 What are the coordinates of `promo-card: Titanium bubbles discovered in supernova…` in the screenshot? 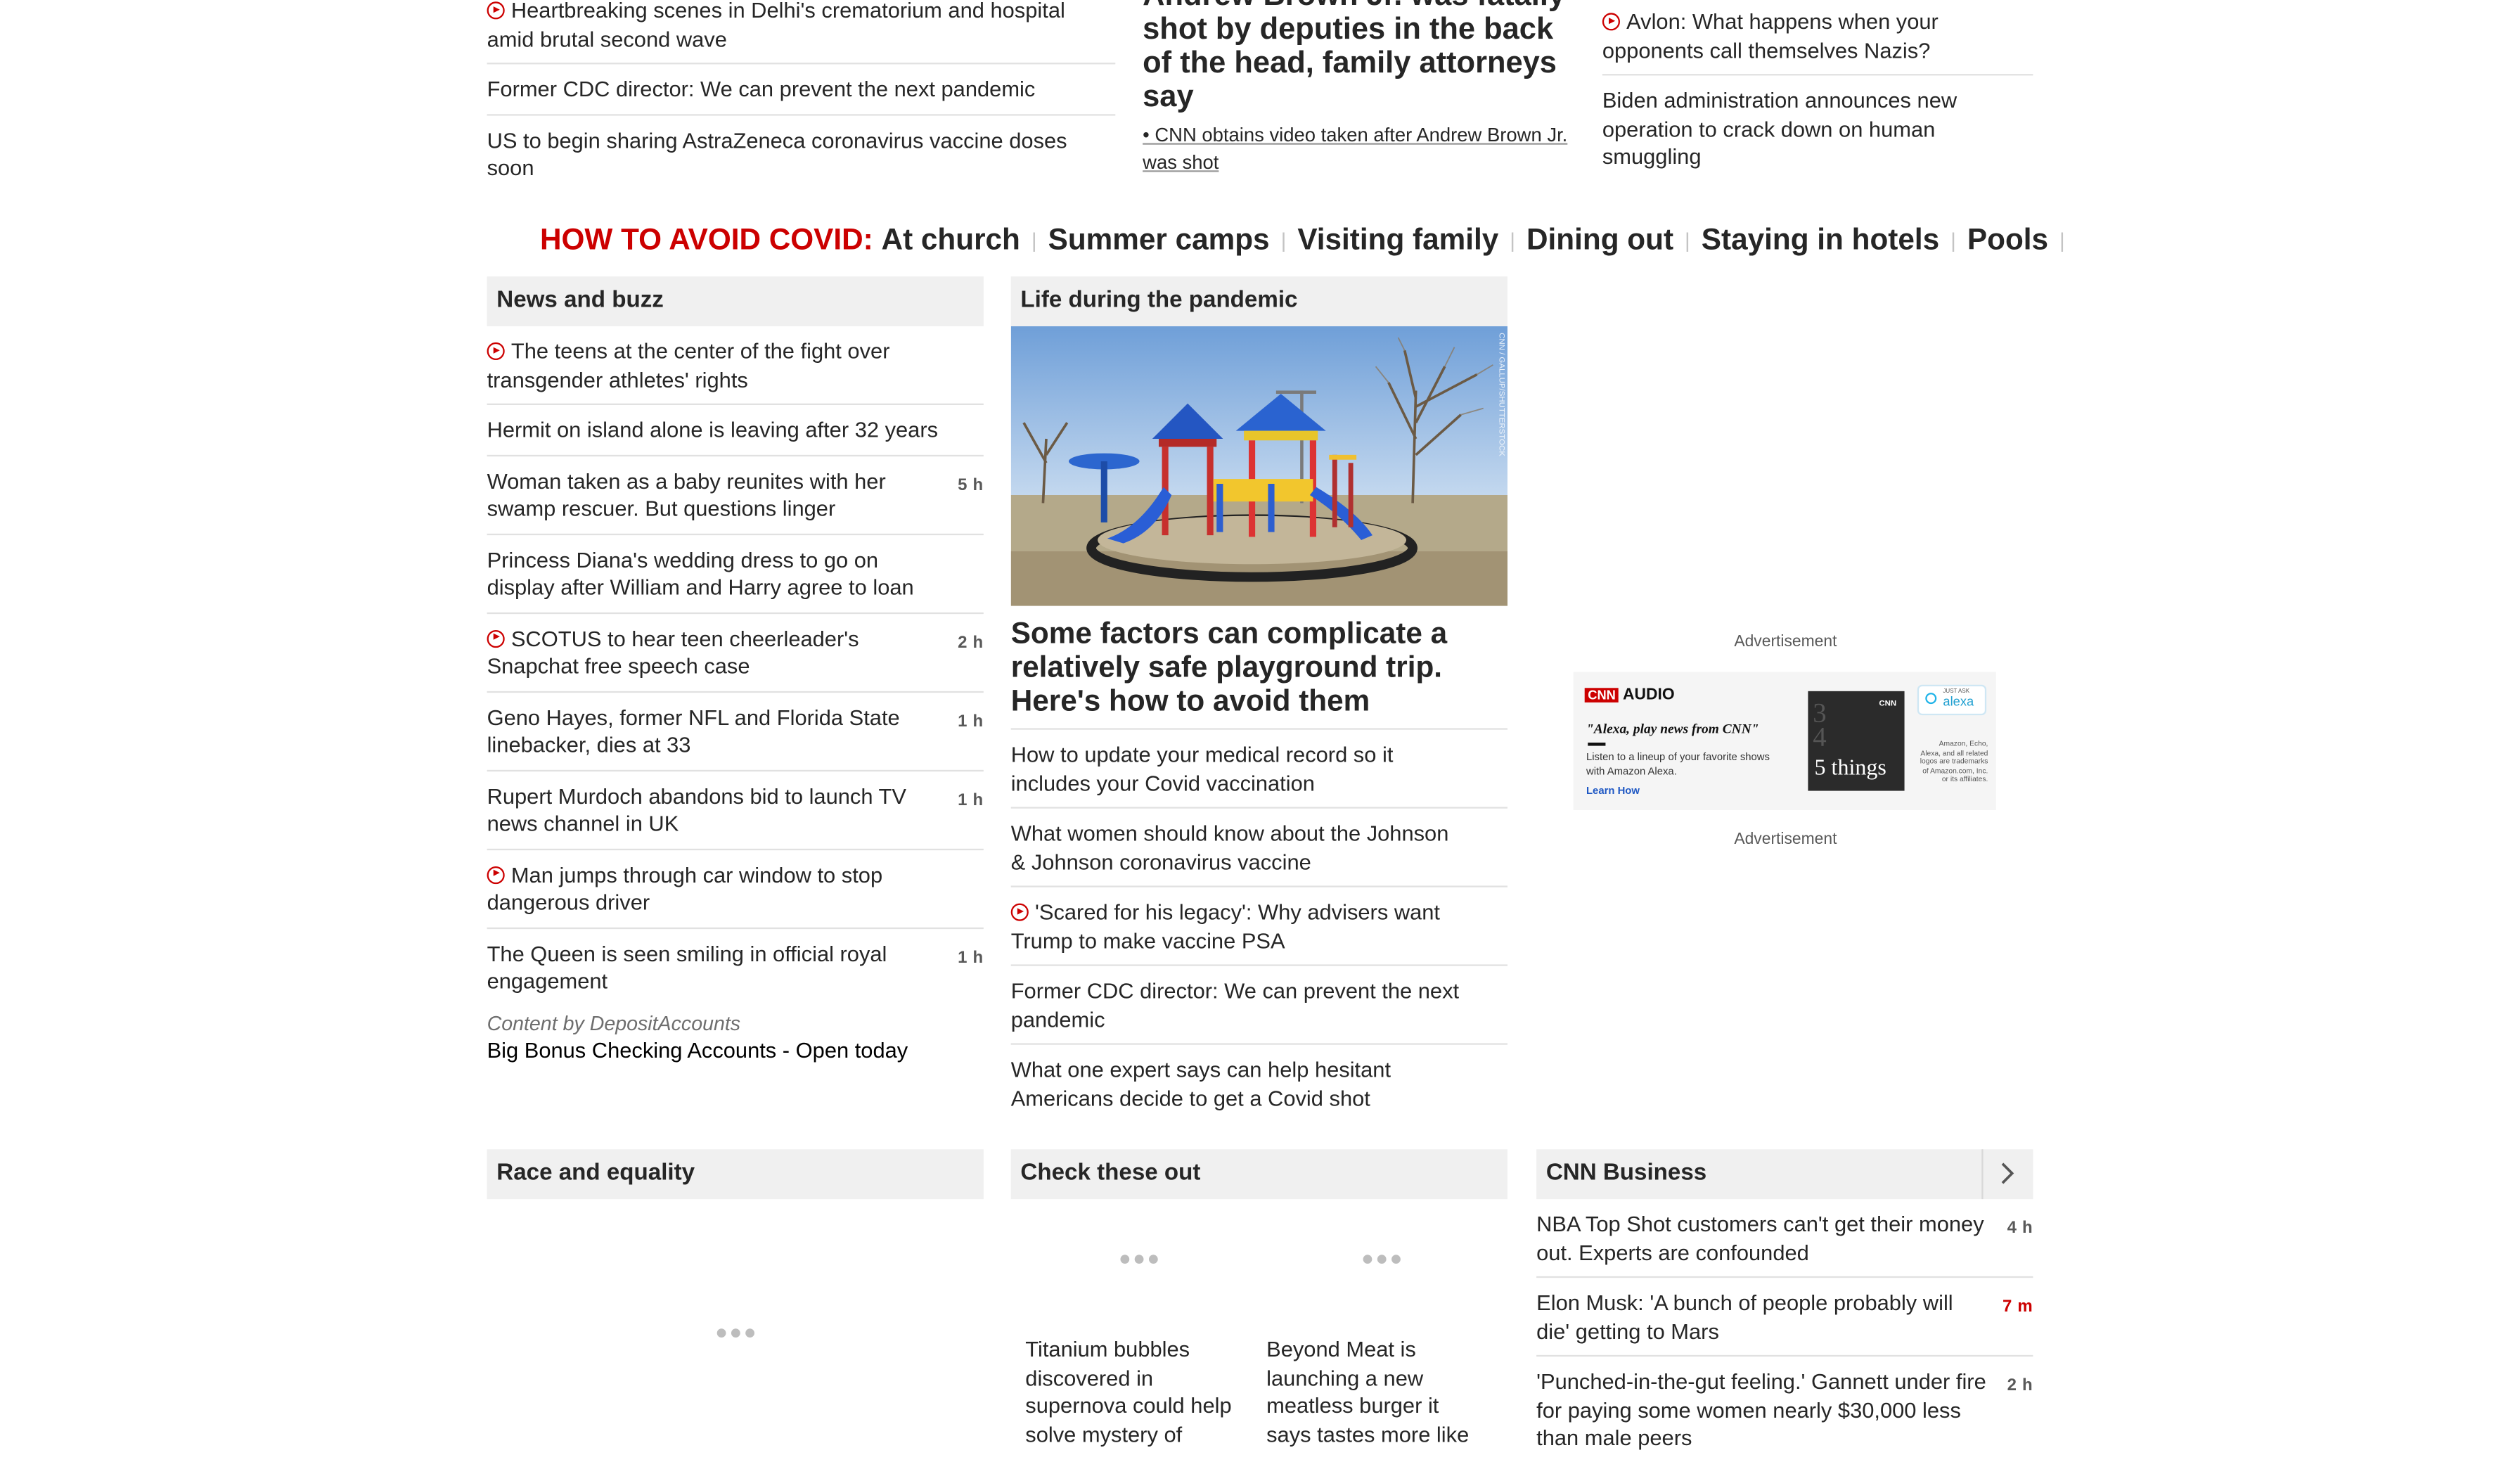 It's located at (1131, 1391).